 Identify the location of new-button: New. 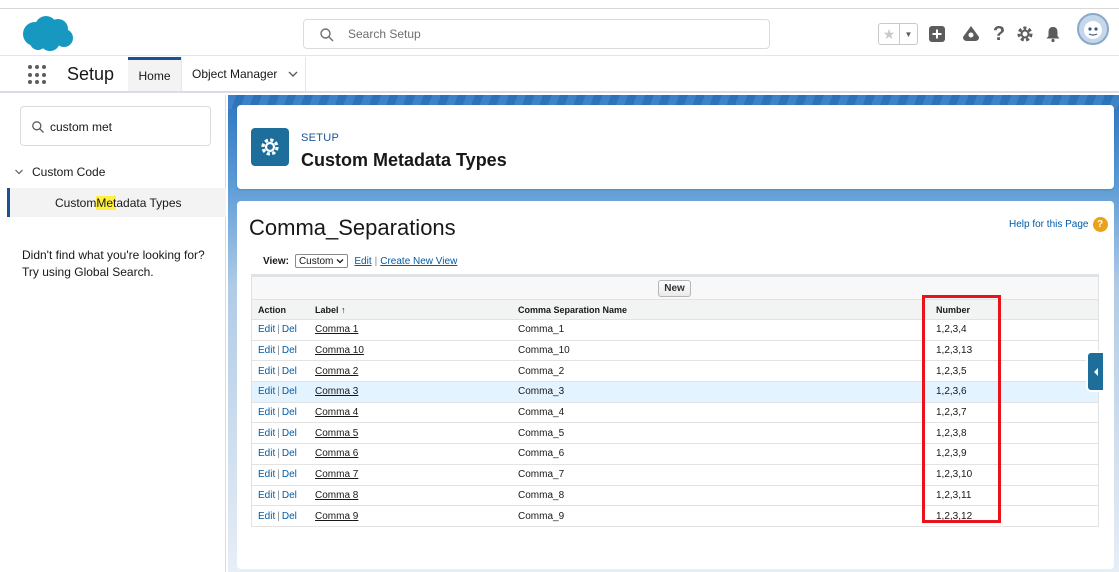
(674, 288).